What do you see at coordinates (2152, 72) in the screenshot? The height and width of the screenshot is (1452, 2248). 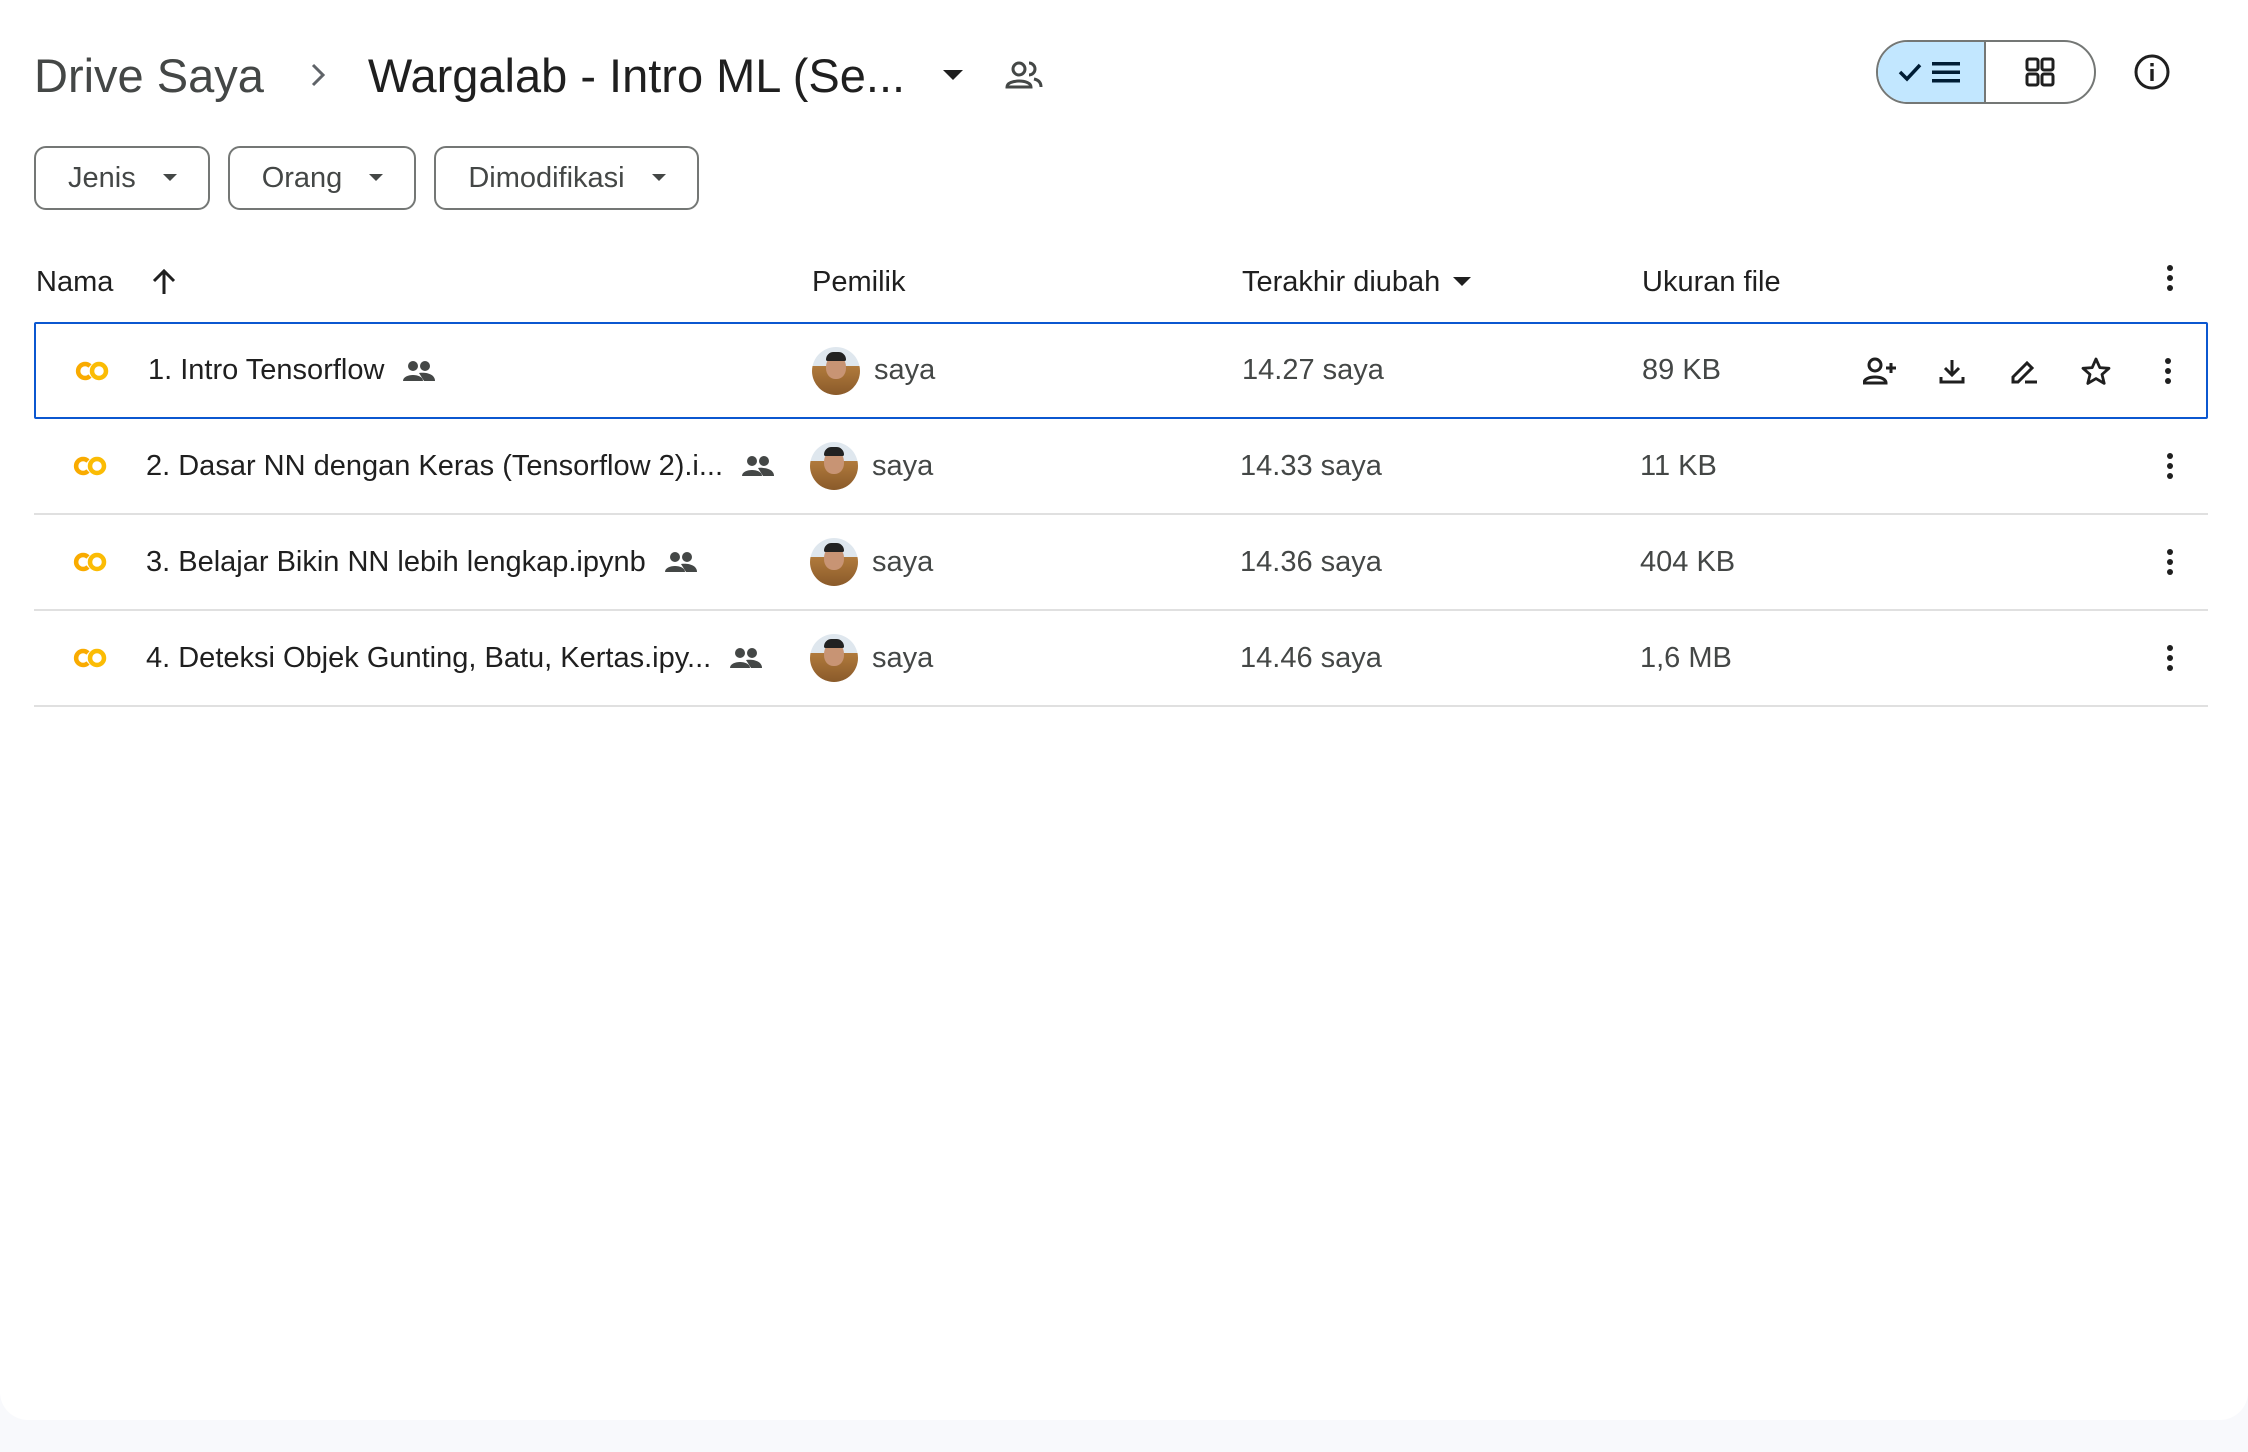 I see `info-icon` at bounding box center [2152, 72].